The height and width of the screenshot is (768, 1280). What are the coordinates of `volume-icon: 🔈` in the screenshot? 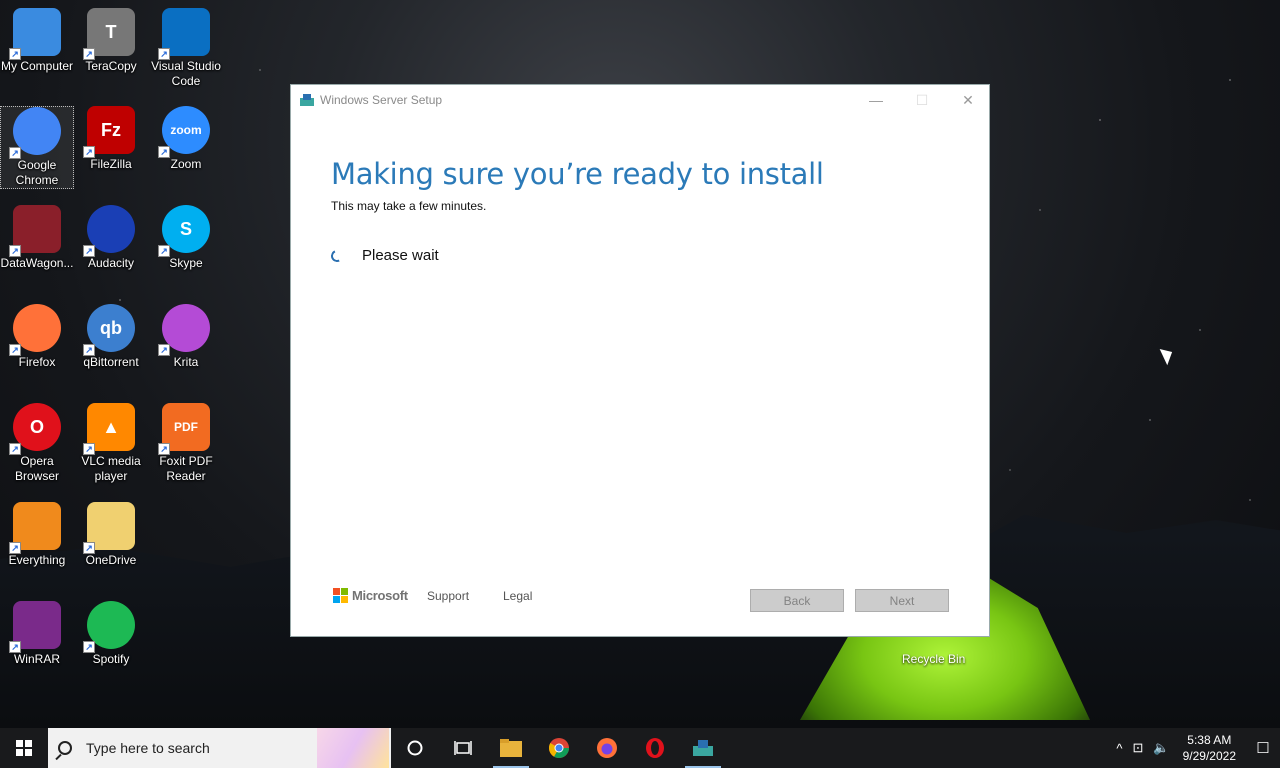 It's located at (1161, 748).